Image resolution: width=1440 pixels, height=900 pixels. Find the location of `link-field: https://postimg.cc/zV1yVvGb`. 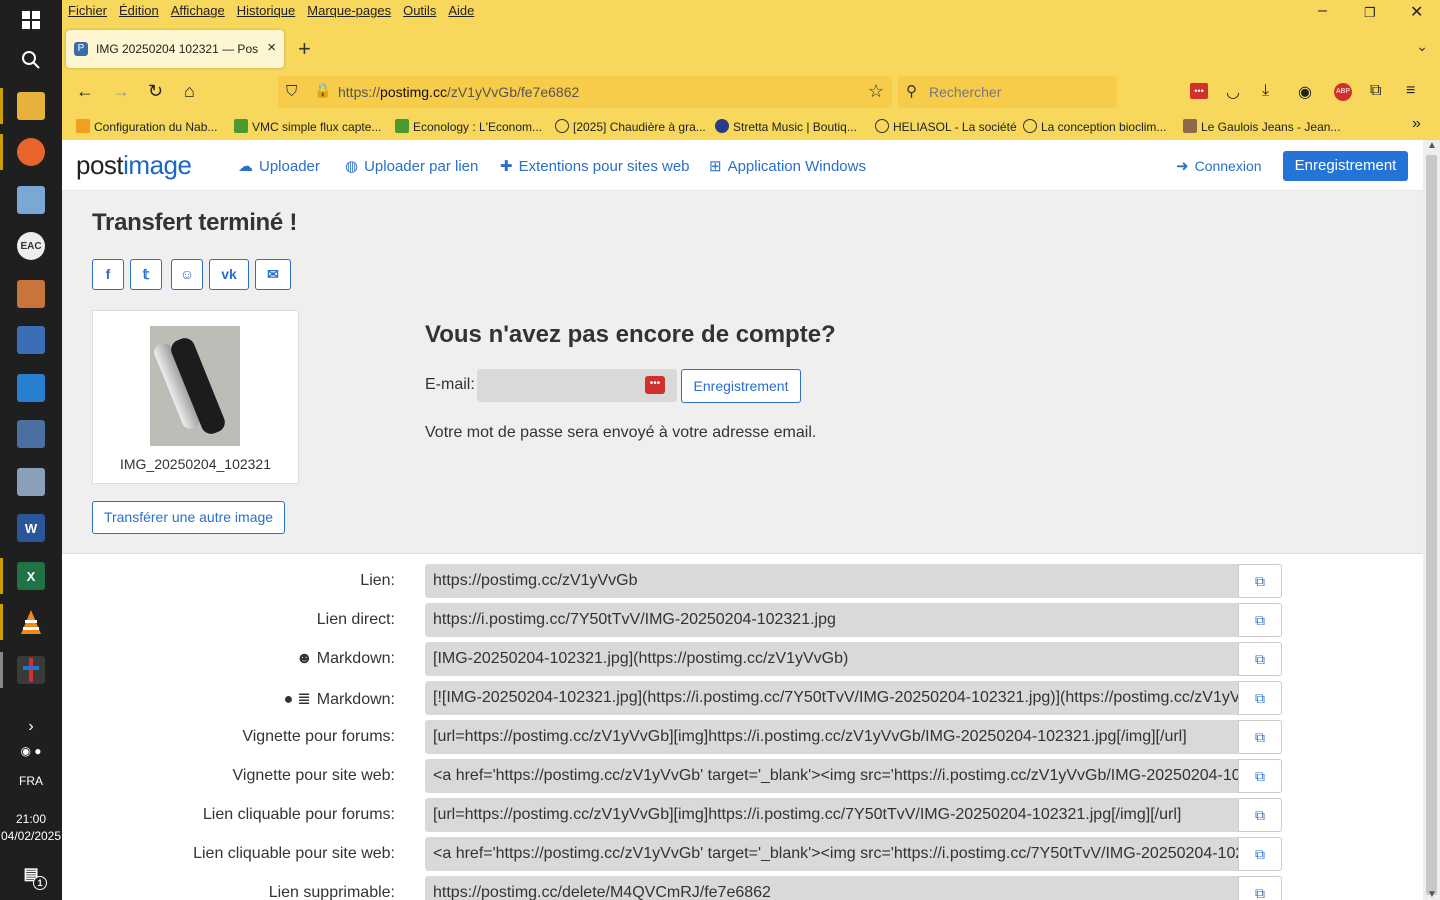

link-field: https://postimg.cc/zV1yVvGb is located at coordinates (831, 581).